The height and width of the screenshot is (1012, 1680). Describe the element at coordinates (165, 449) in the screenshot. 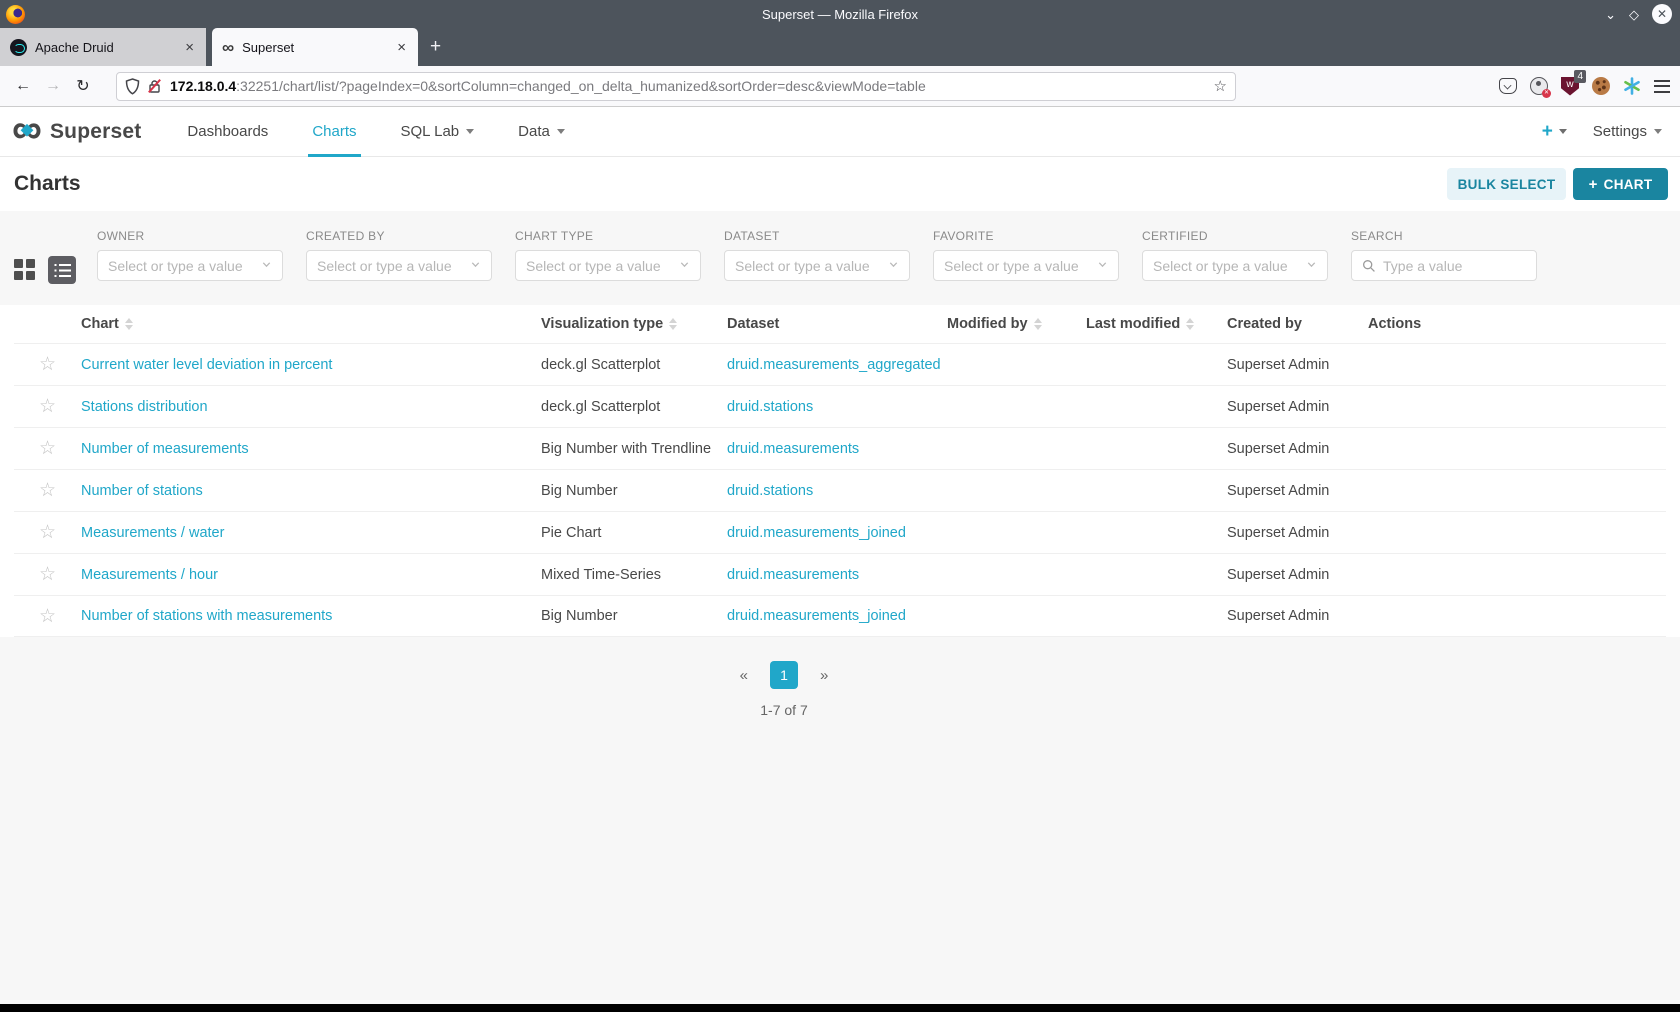

I see `chart-link: Number of measurements` at that location.